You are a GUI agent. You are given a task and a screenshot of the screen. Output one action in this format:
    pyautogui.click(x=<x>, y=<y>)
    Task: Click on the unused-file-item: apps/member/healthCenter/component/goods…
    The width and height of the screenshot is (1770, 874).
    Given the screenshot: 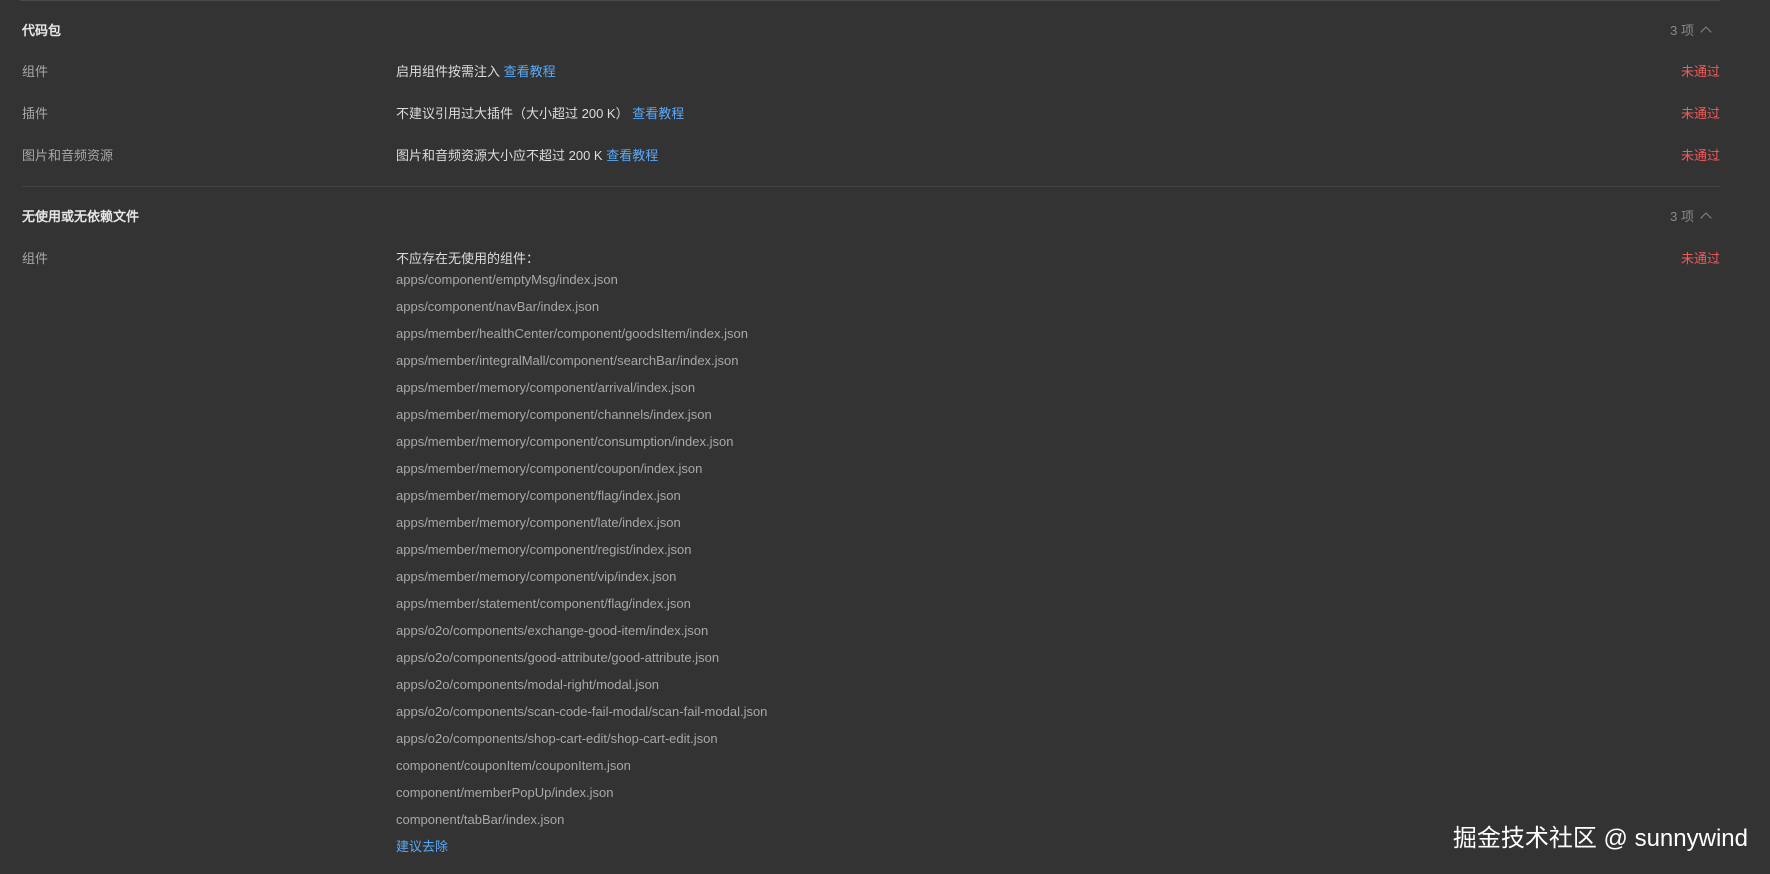 What is the action you would take?
    pyautogui.click(x=572, y=333)
    